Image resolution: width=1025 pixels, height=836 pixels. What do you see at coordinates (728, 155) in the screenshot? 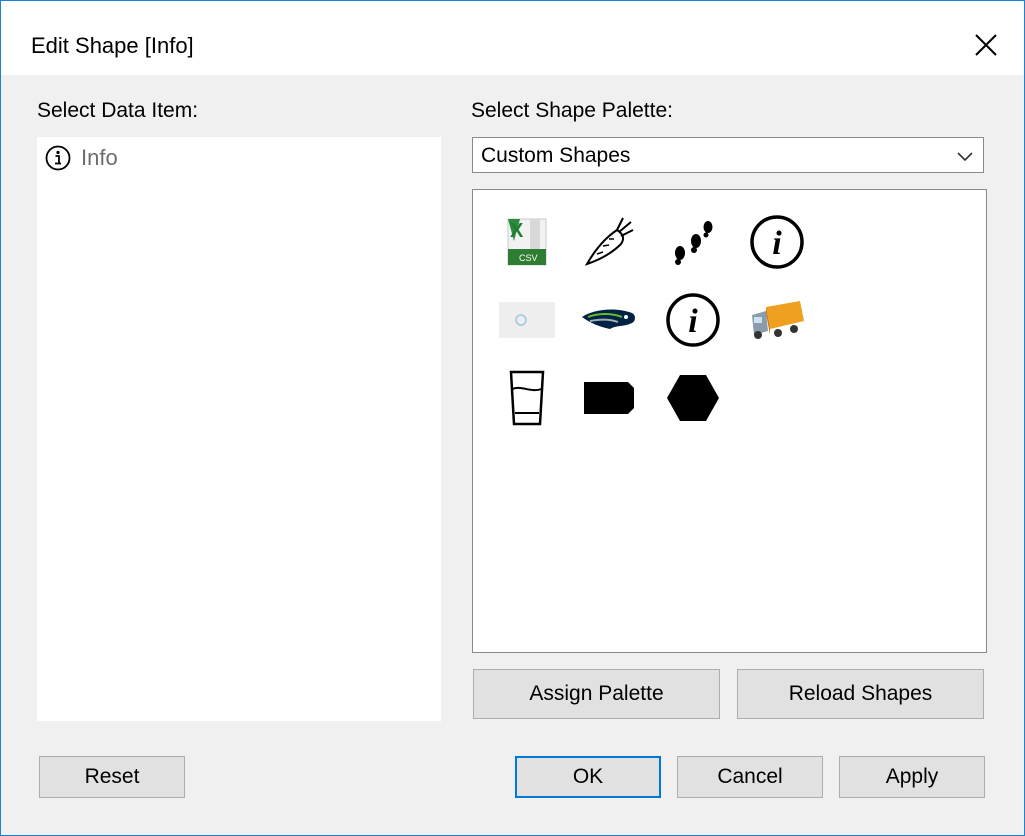
I see `shape-palette-select: Custom Shapes` at bounding box center [728, 155].